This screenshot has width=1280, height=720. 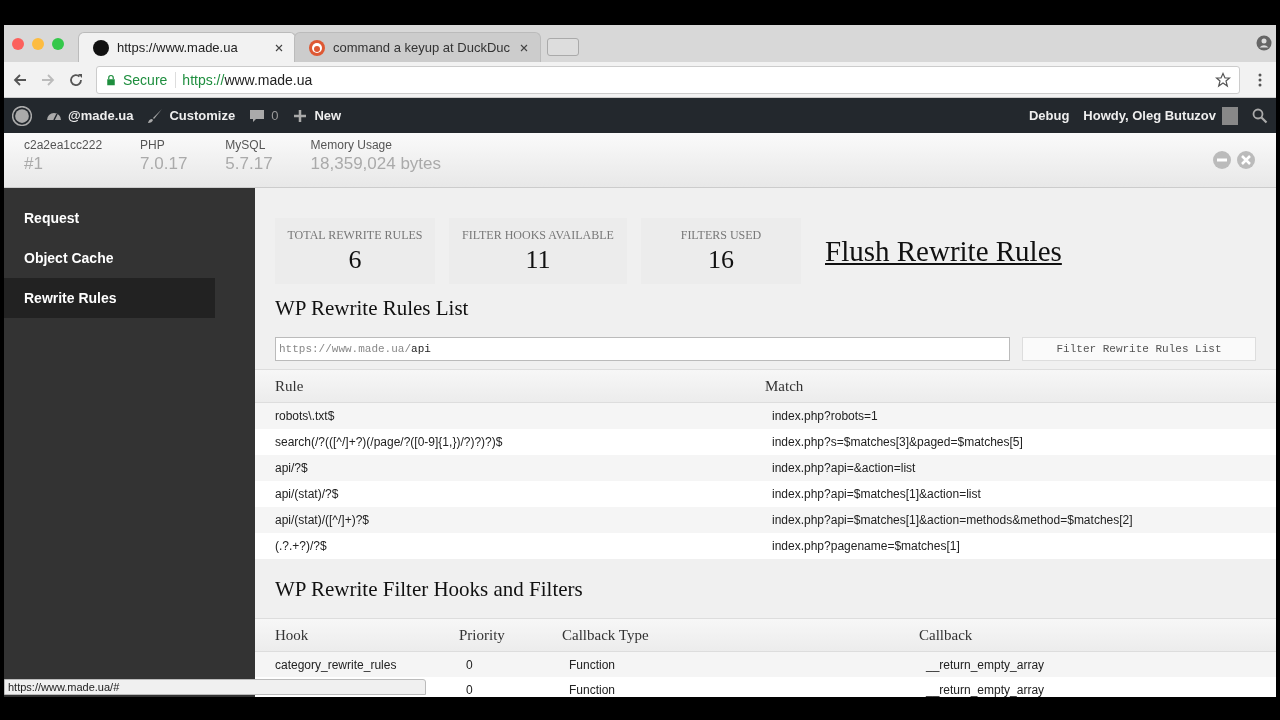 I want to click on tab-title: https://www.made.ua, so click(x=178, y=47).